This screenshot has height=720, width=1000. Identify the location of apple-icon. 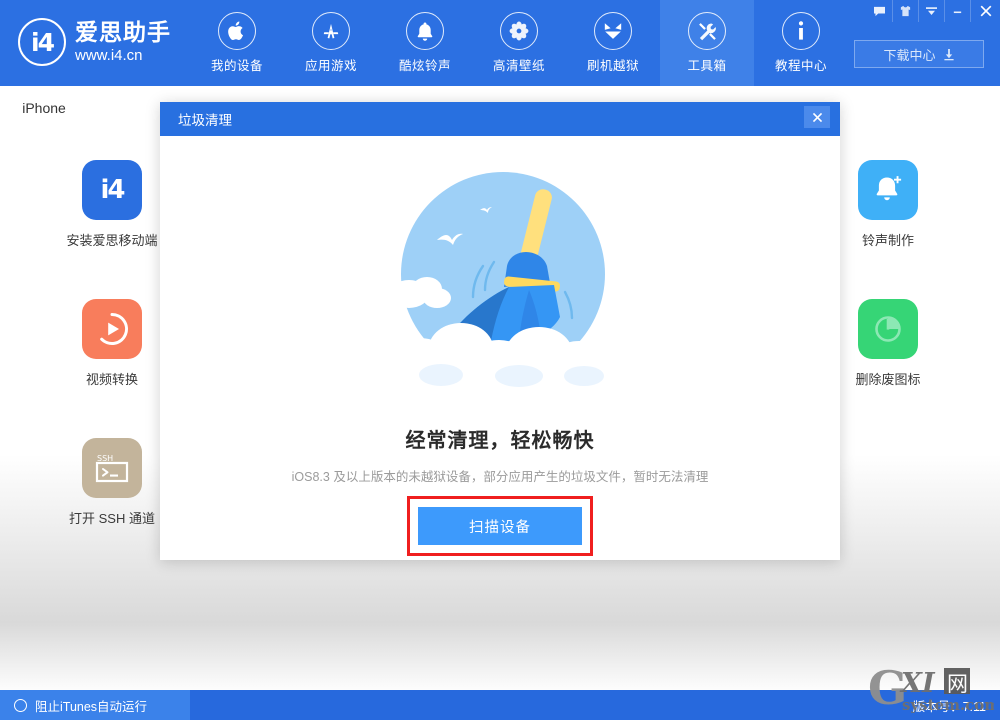
(237, 31).